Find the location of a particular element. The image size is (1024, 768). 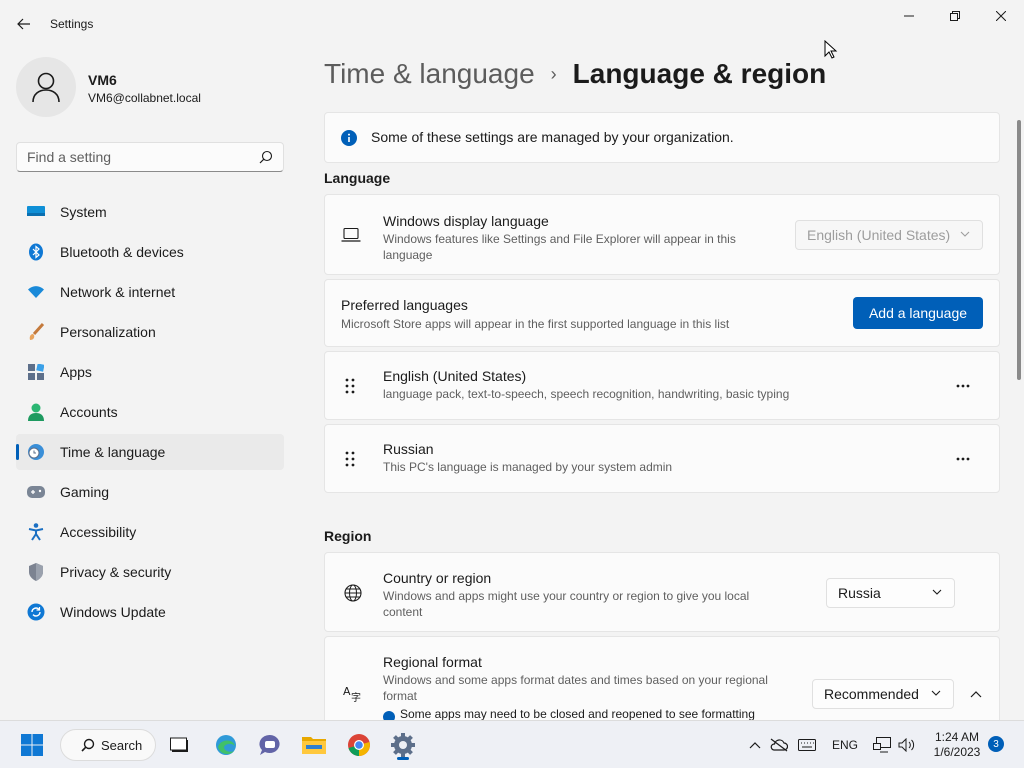

avatar is located at coordinates (46, 87).